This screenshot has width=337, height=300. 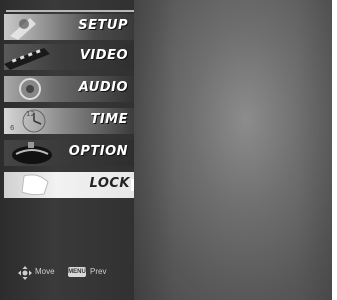 What do you see at coordinates (69, 27) in the screenshot?
I see `menu-item-setup: SETUP` at bounding box center [69, 27].